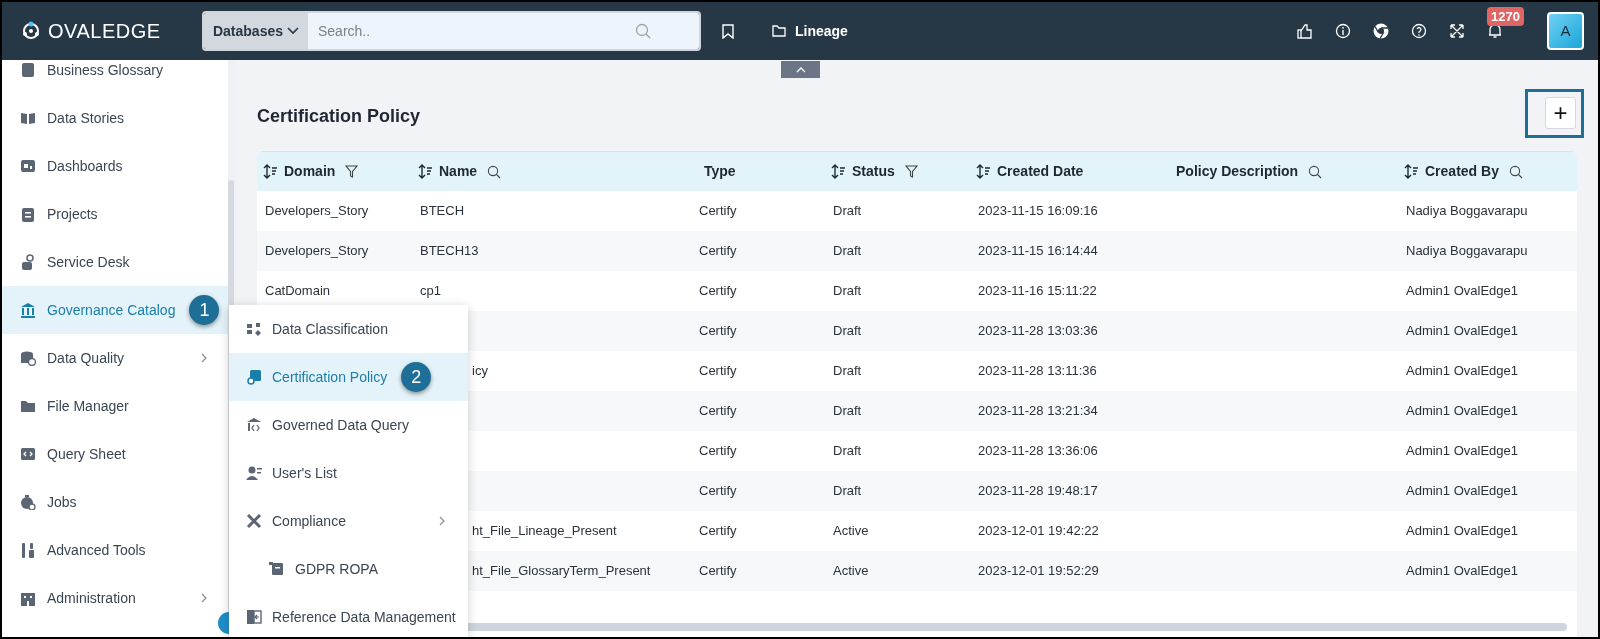 This screenshot has width=1600, height=639. I want to click on table-cell-text: 2023-11-15 16:09:16, so click(1038, 211).